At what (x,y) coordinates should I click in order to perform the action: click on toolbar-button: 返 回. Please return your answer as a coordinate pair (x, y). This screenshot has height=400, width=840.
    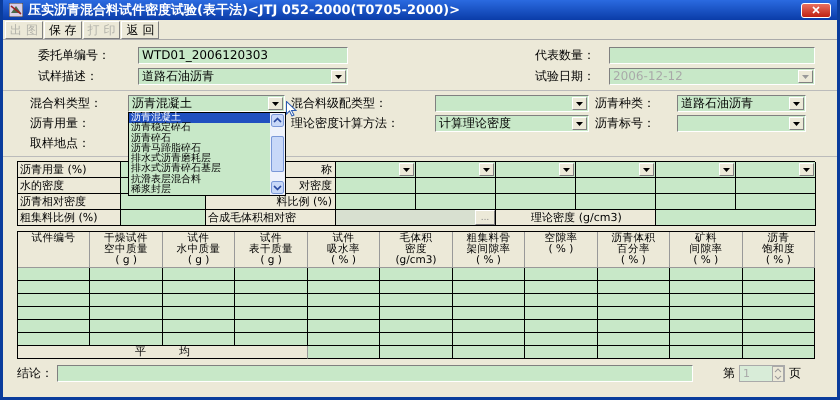
    Looking at the image, I should click on (140, 30).